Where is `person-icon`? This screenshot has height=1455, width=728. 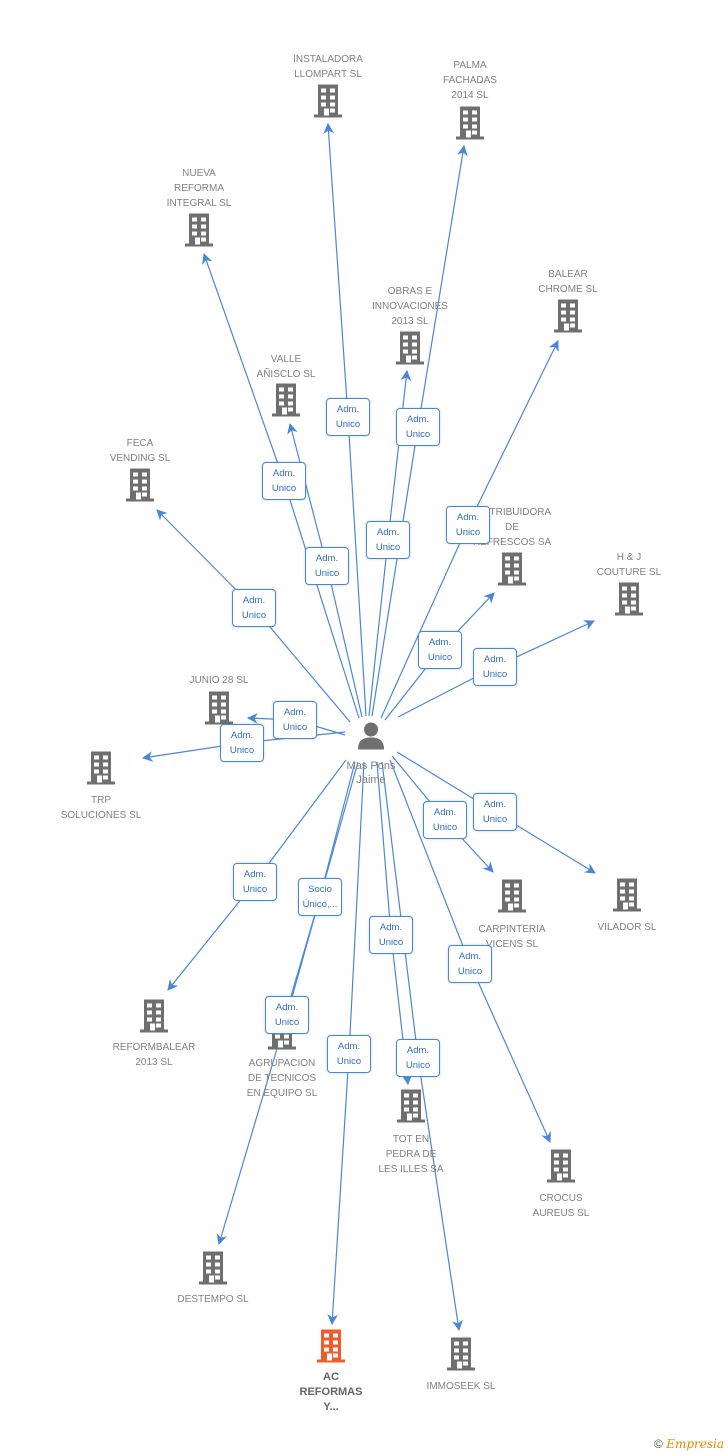 person-icon is located at coordinates (371, 738).